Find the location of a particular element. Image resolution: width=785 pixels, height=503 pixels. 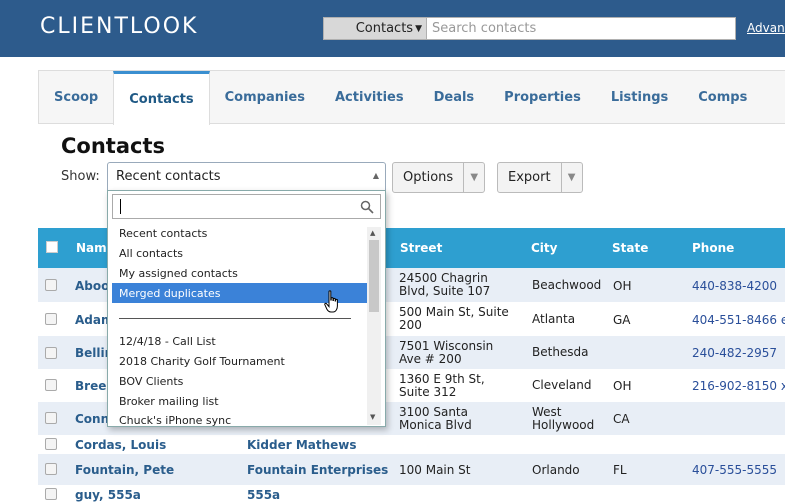

export-label: Export is located at coordinates (529, 177).